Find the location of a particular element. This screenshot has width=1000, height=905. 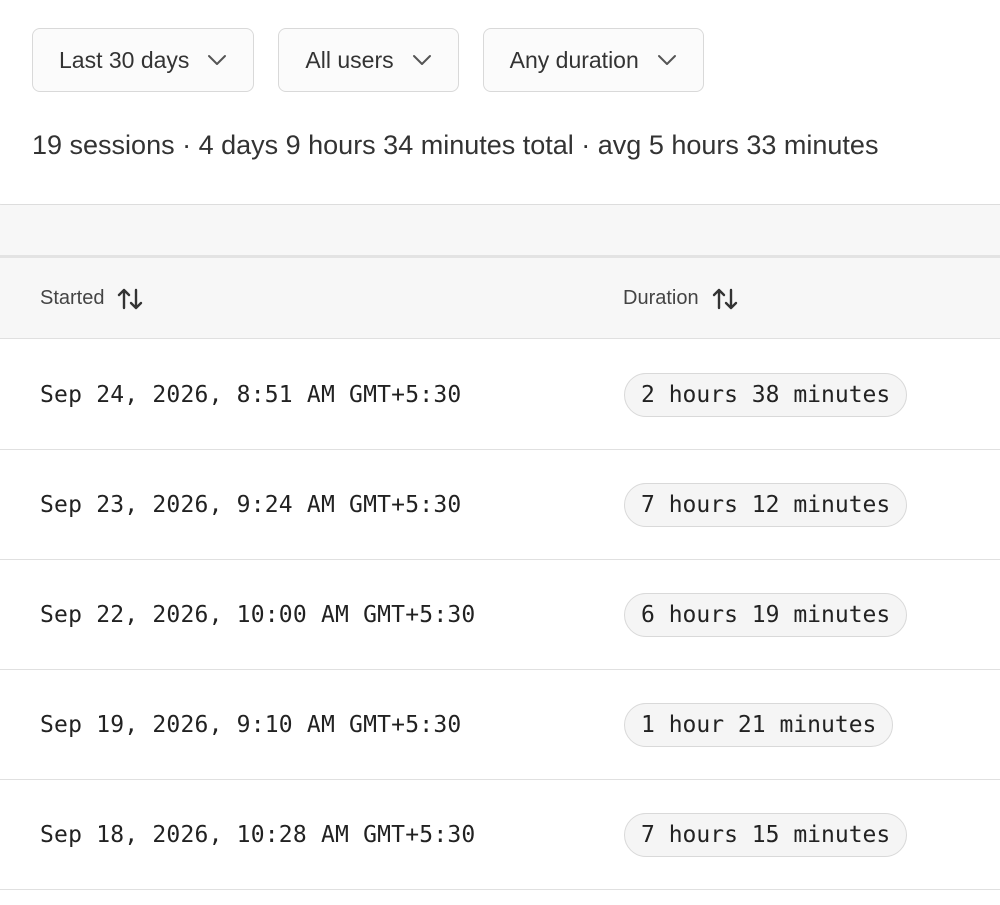

duration-cell: 2 hours 38 minutes is located at coordinates (766, 395).